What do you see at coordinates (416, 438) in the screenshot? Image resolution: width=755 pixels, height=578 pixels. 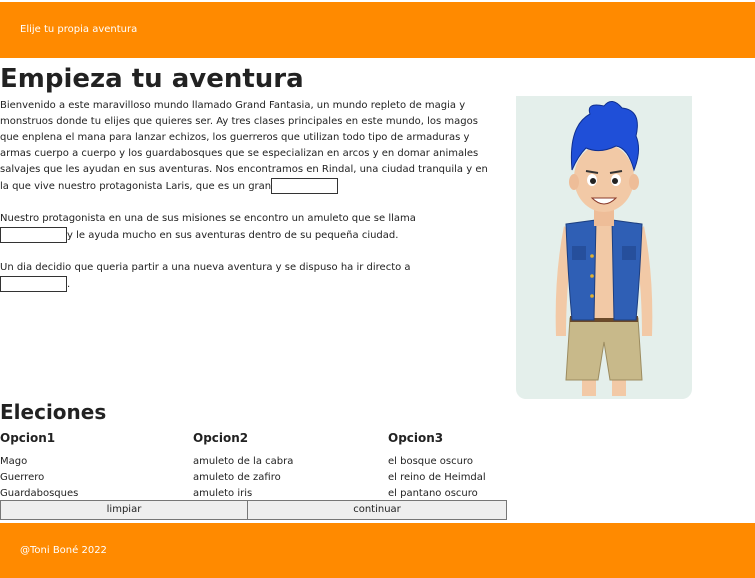 I see `option-column-3-header: Opcion3` at bounding box center [416, 438].